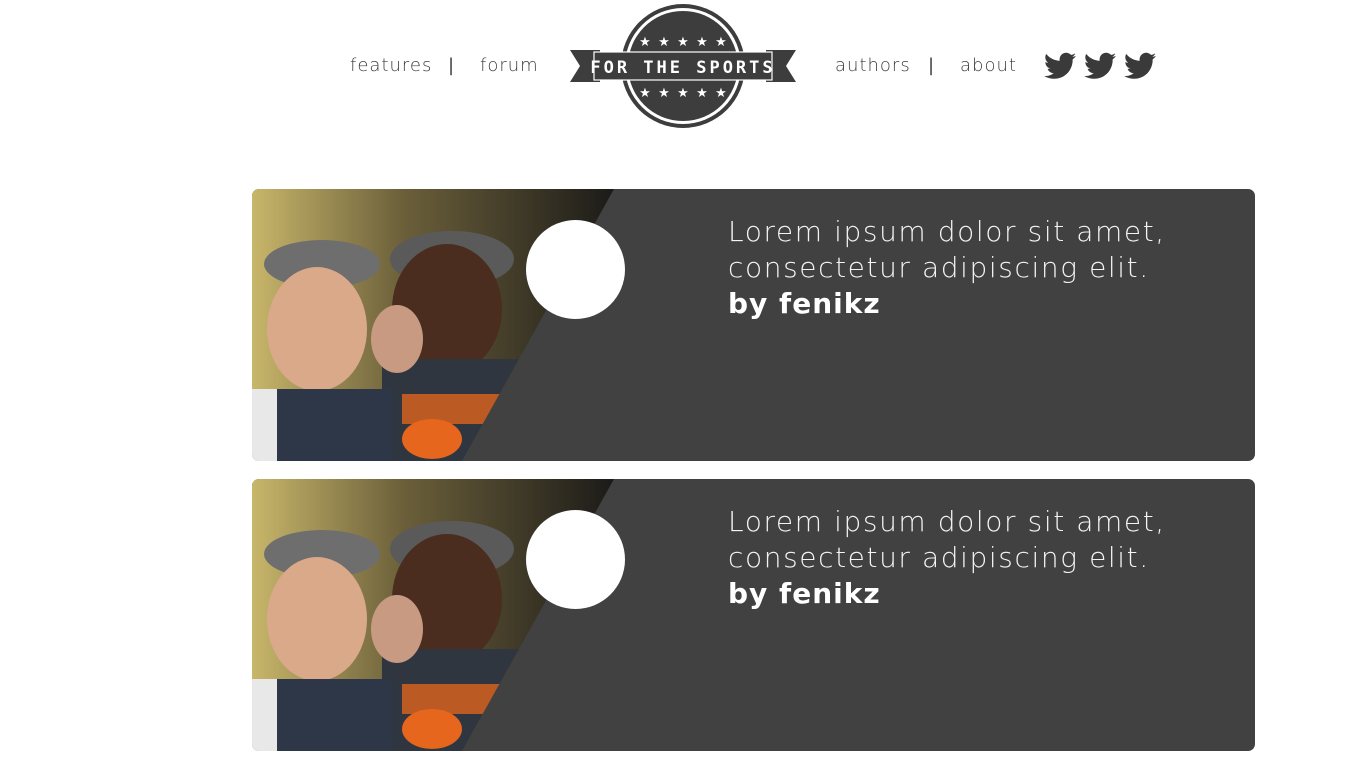 This screenshot has height=768, width=1366. What do you see at coordinates (988, 65) in the screenshot?
I see `nav-link-about: about` at bounding box center [988, 65].